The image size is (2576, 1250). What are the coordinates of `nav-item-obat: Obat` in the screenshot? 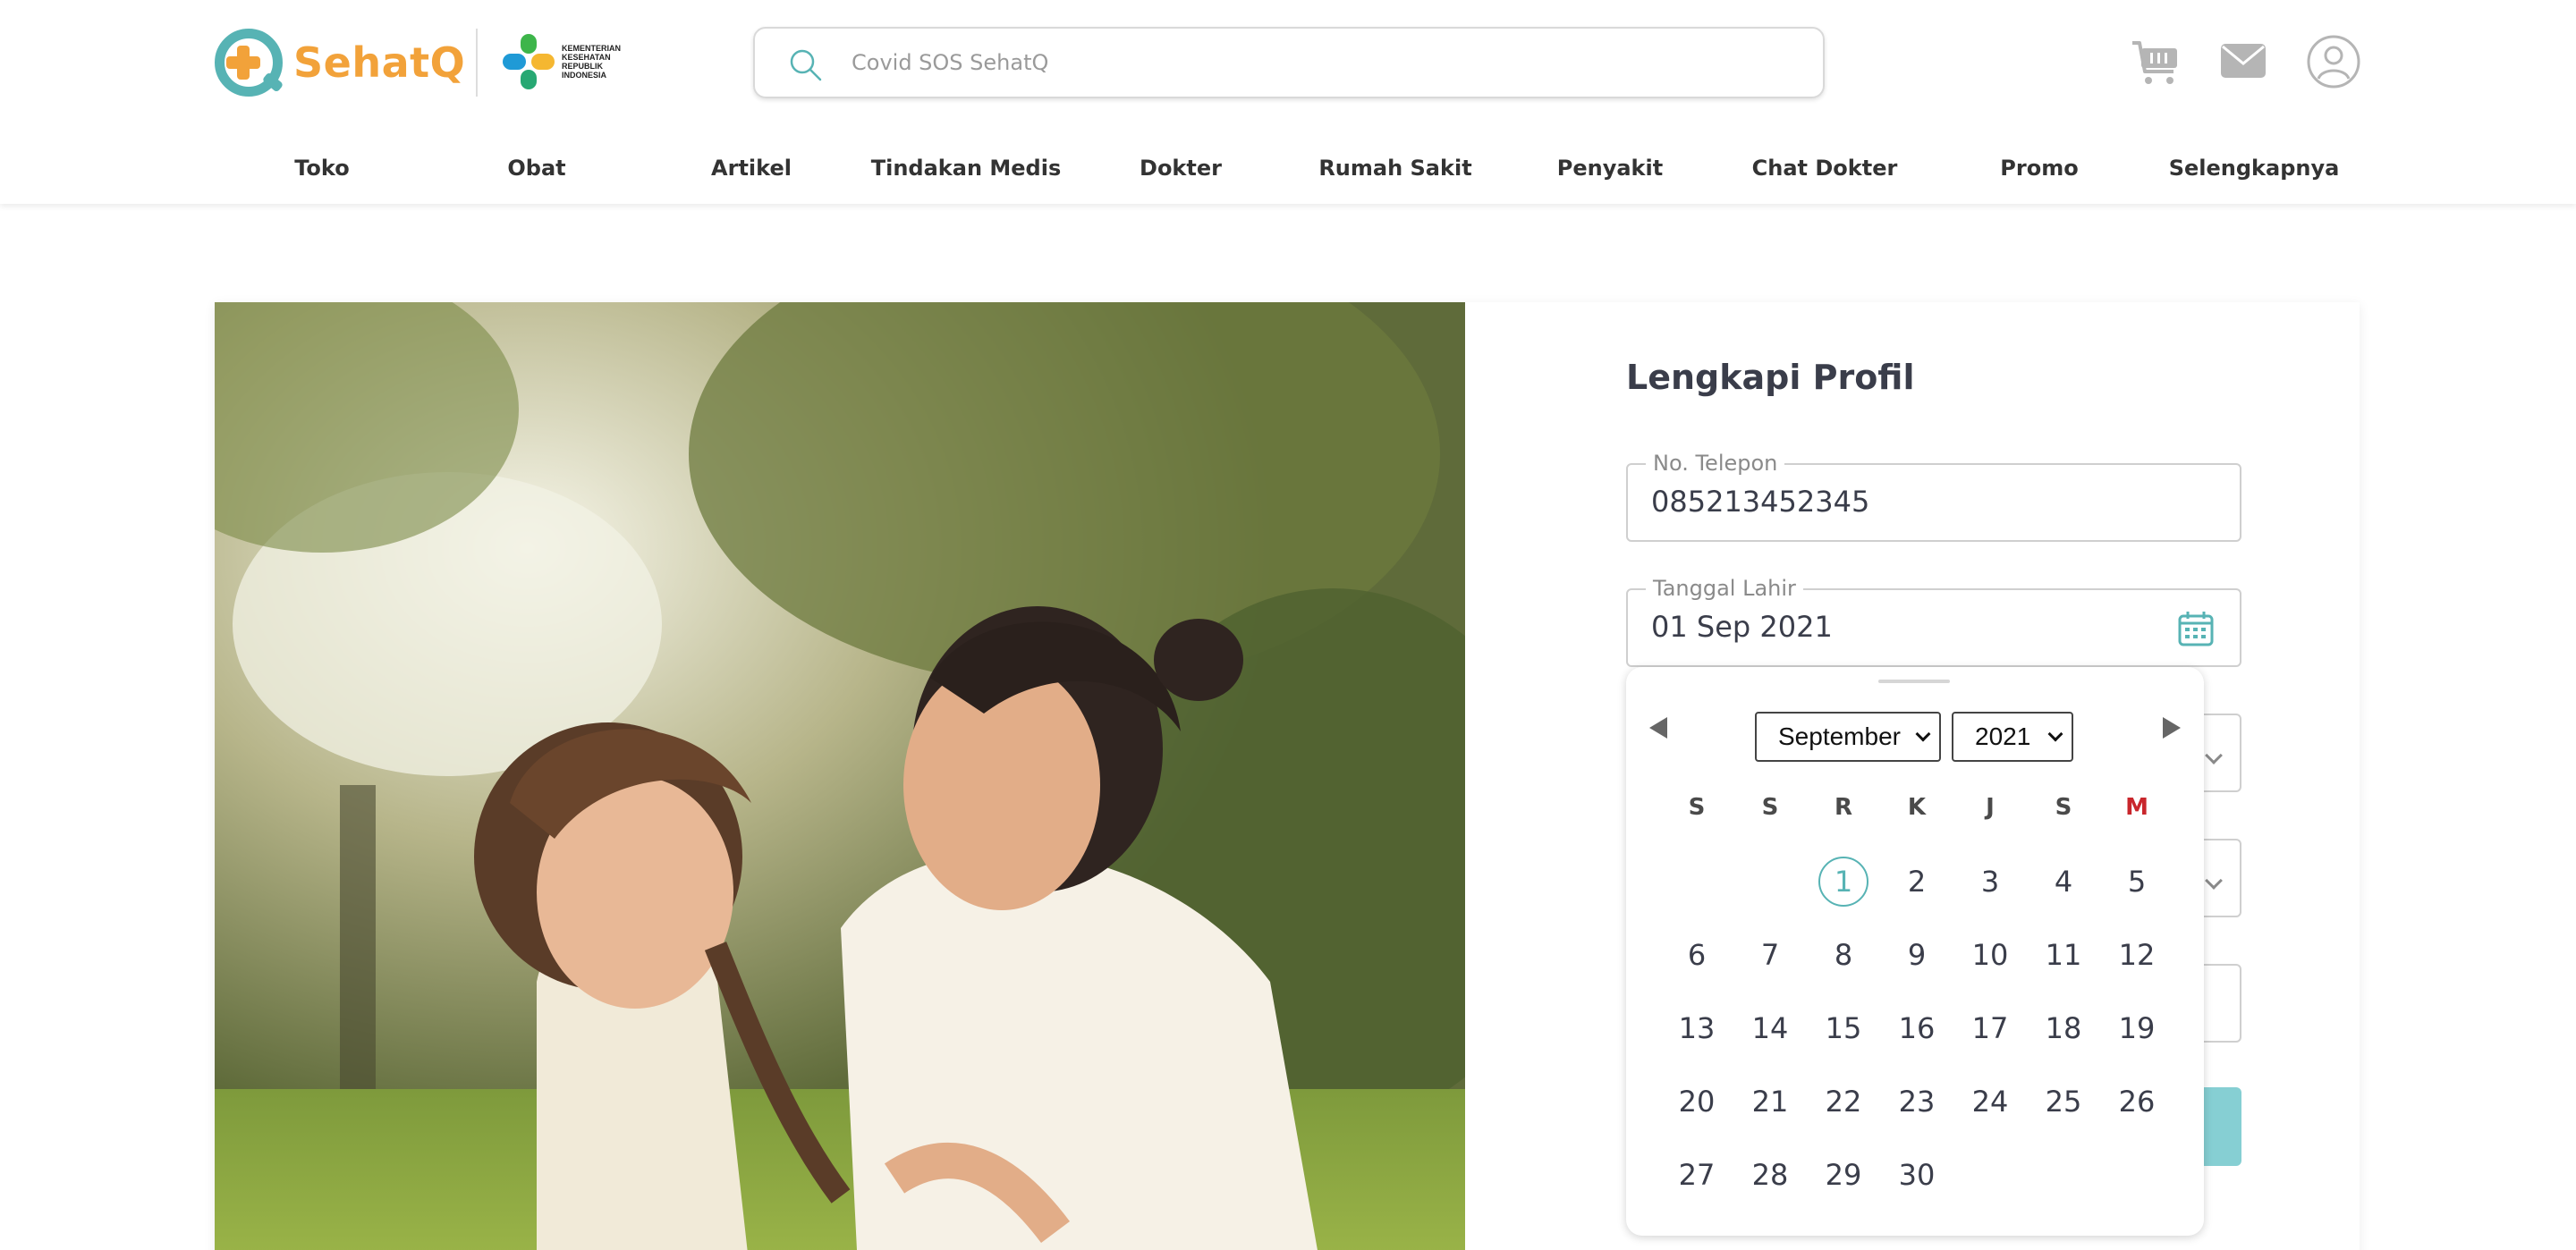 It's located at (536, 168).